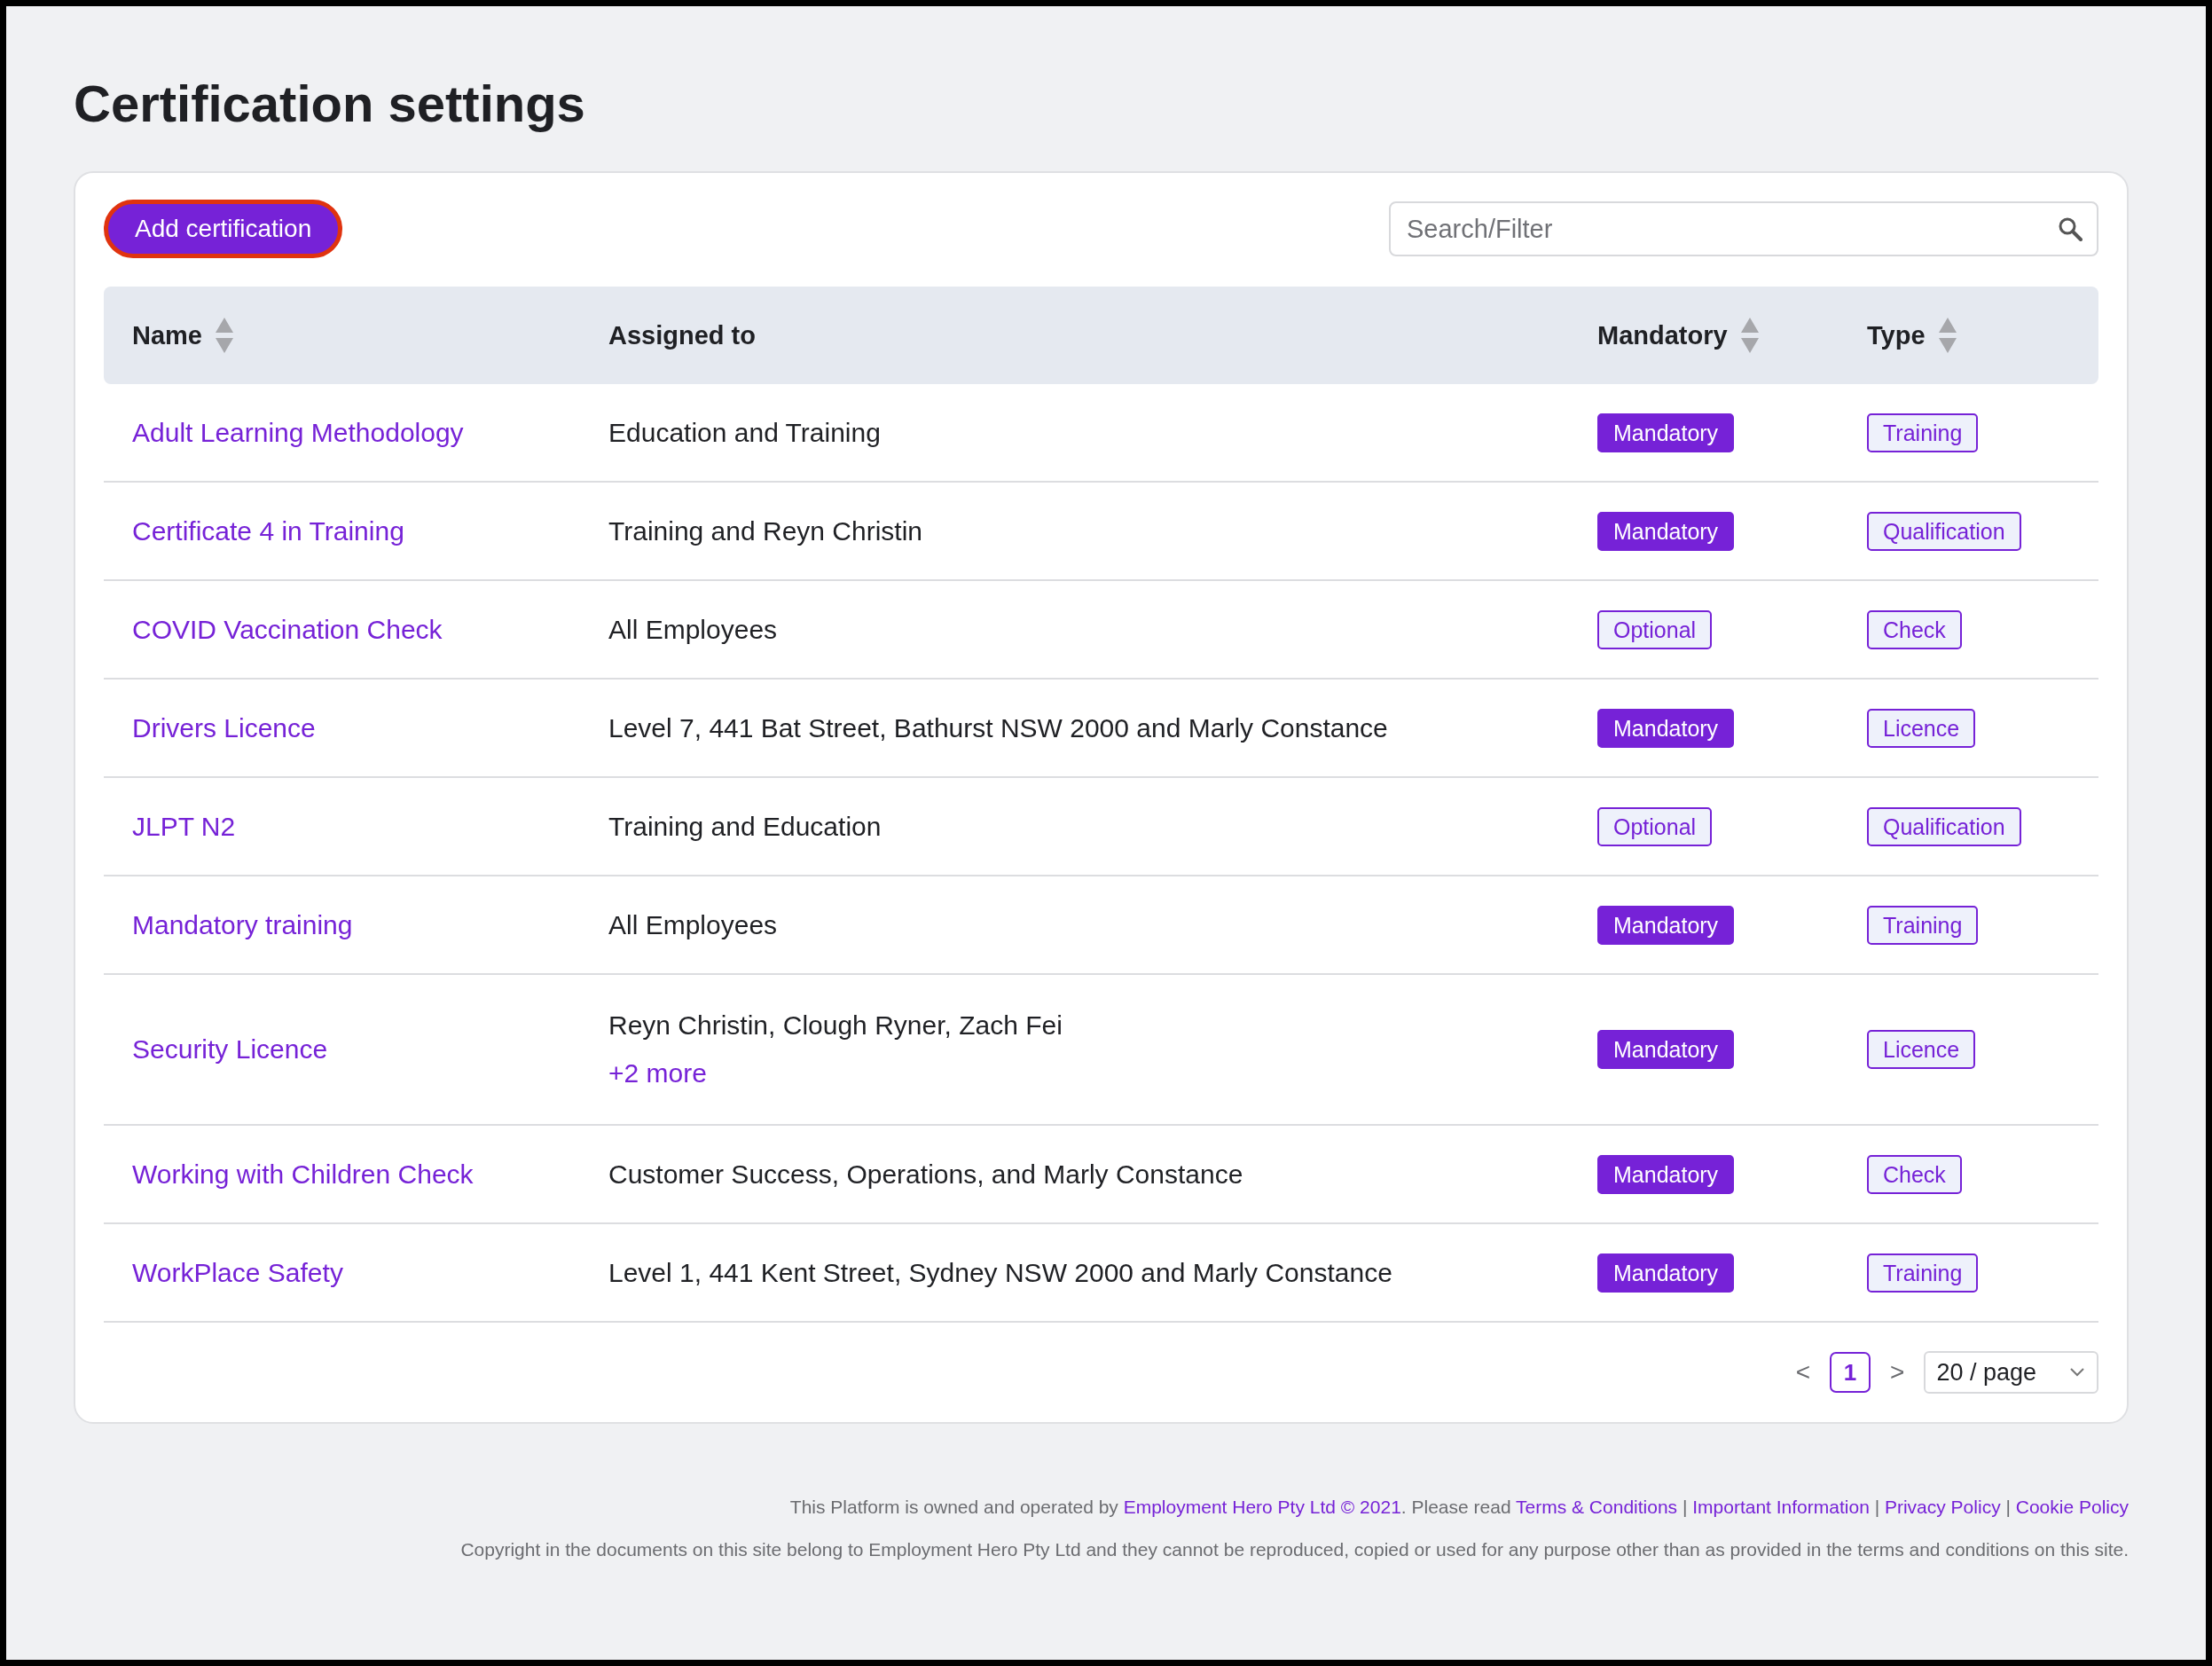 The image size is (2212, 1666). I want to click on footer-link: Employment Hero Pty Ltd © 2021, so click(1262, 1507).